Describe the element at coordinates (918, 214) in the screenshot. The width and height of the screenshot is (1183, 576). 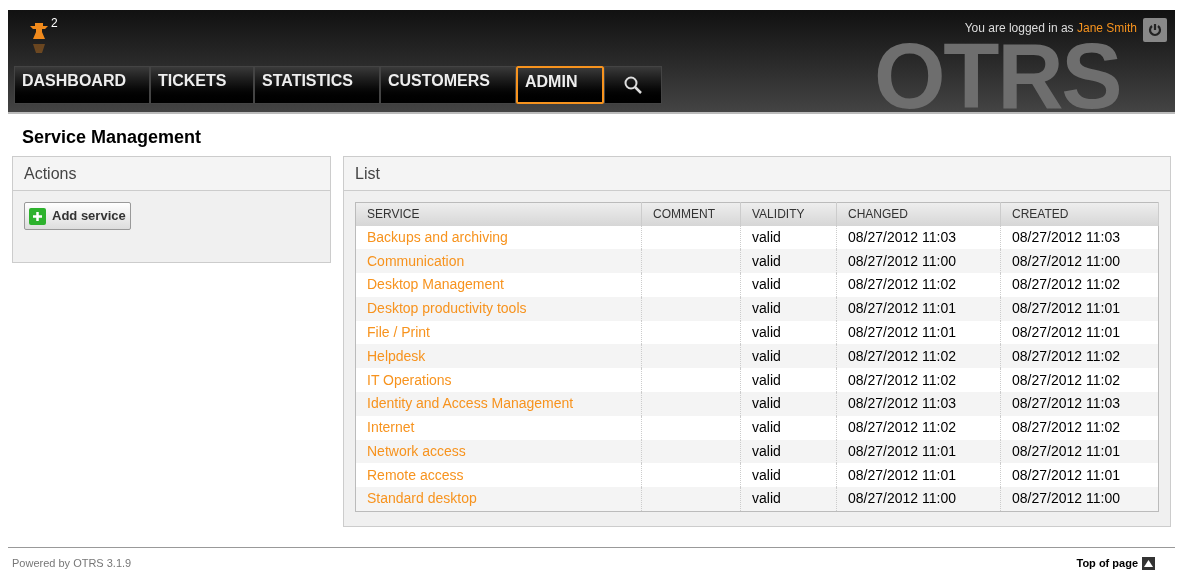
I see `column-header: CHANGED` at that location.